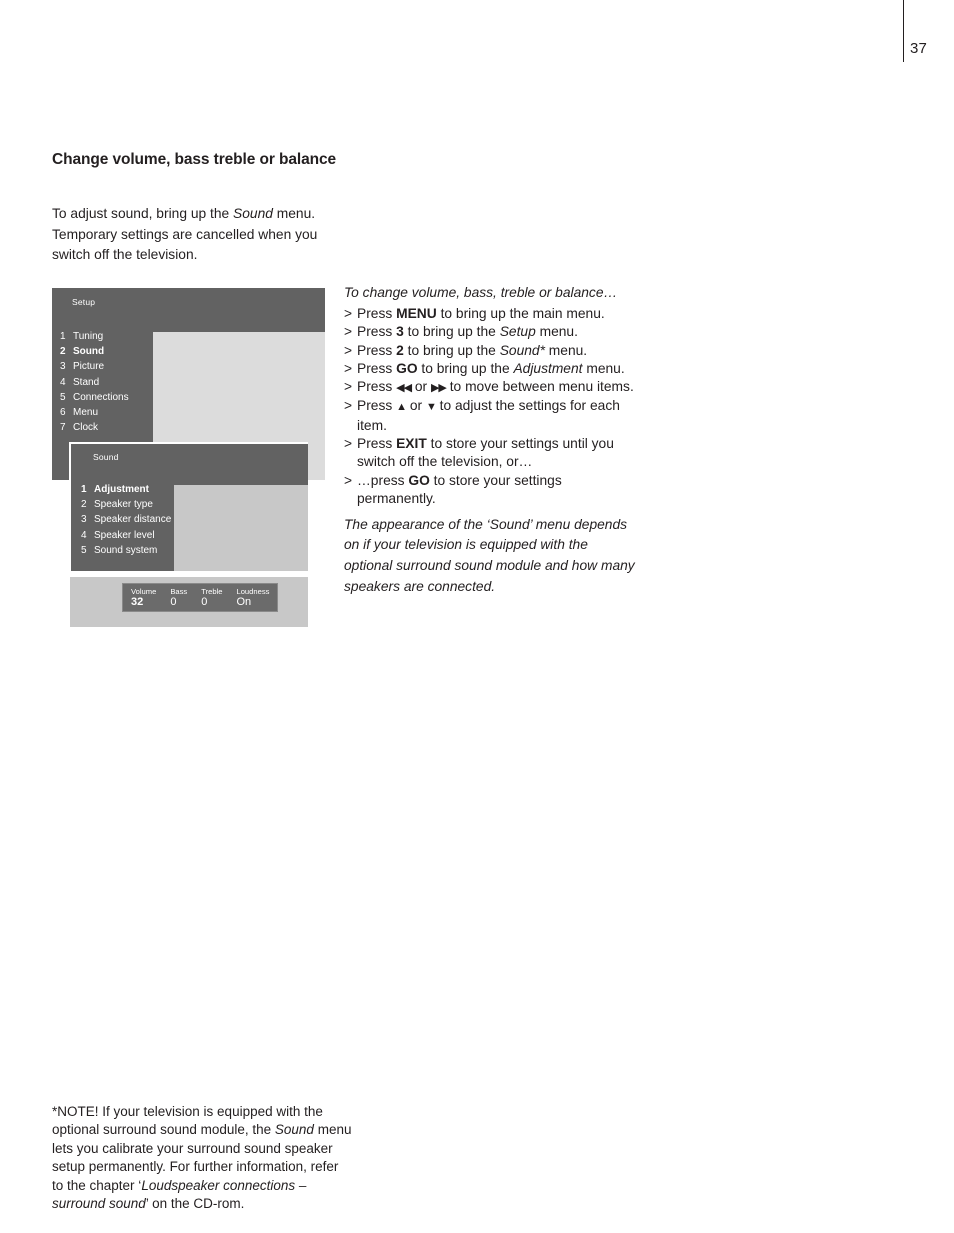 The width and height of the screenshot is (954, 1233). I want to click on status-label: Loudness, so click(253, 591).